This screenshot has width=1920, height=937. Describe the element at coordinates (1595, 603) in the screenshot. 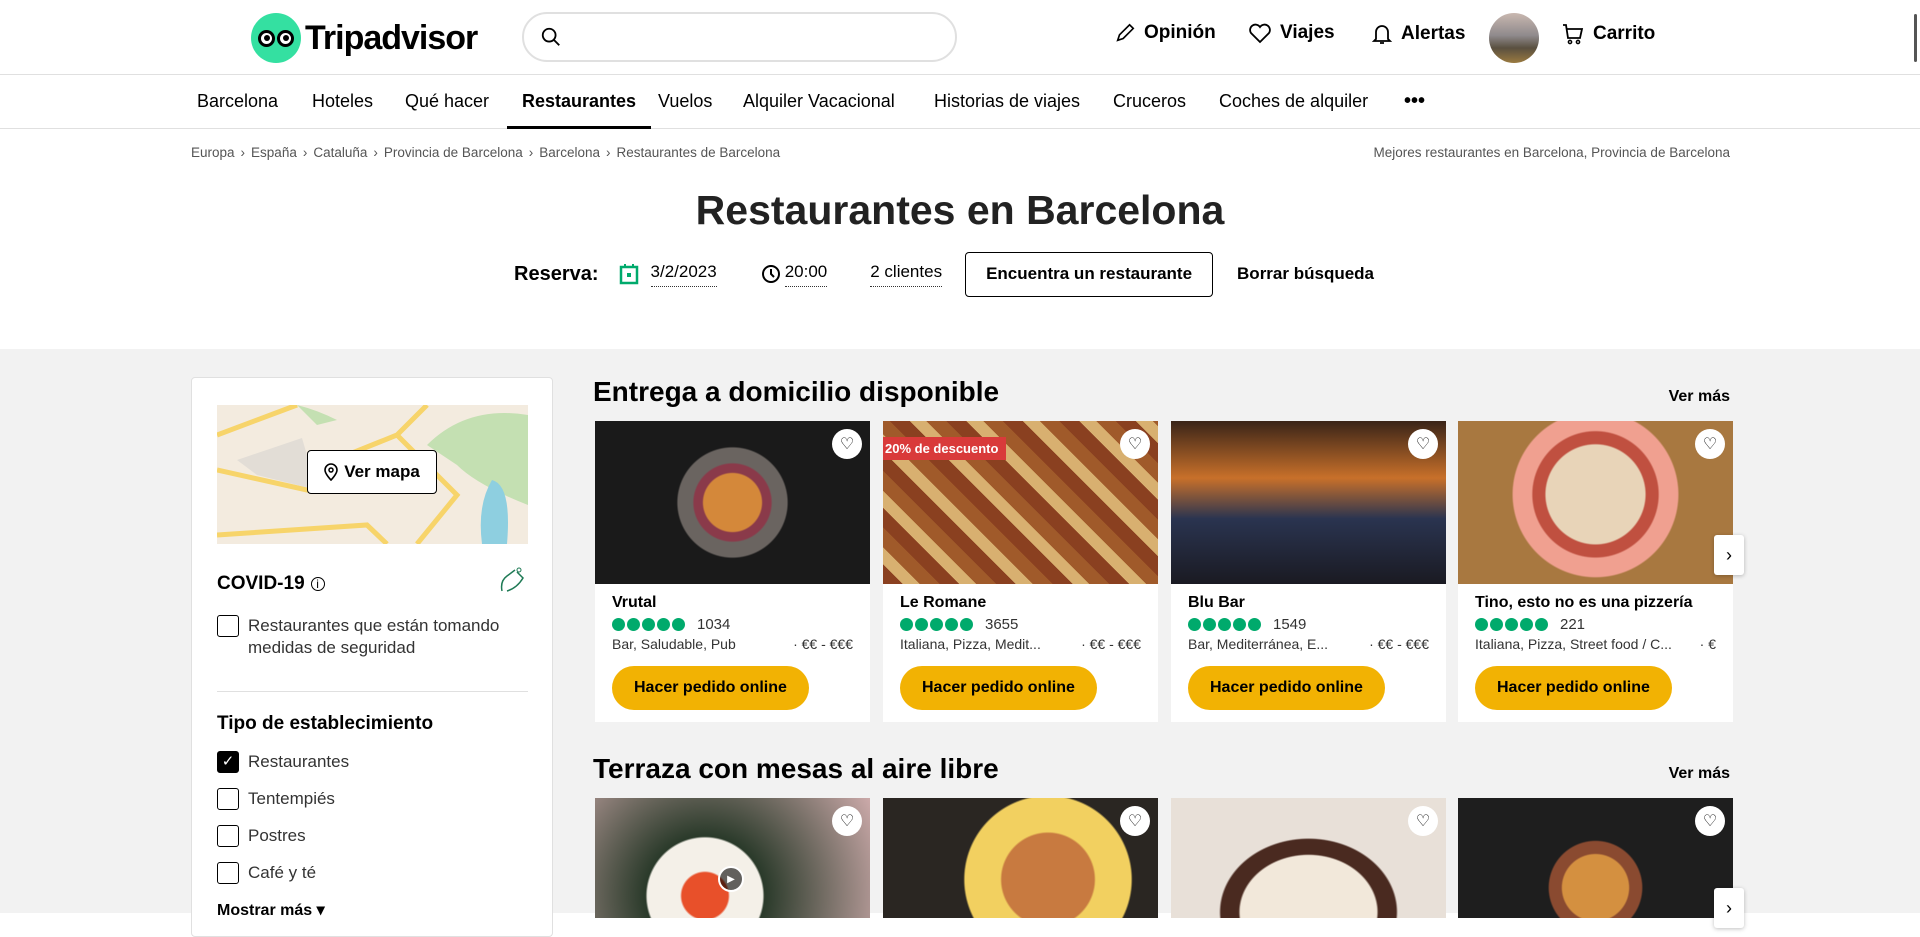

I see `restaurant-name: Tino, esto no es una pizzería` at that location.